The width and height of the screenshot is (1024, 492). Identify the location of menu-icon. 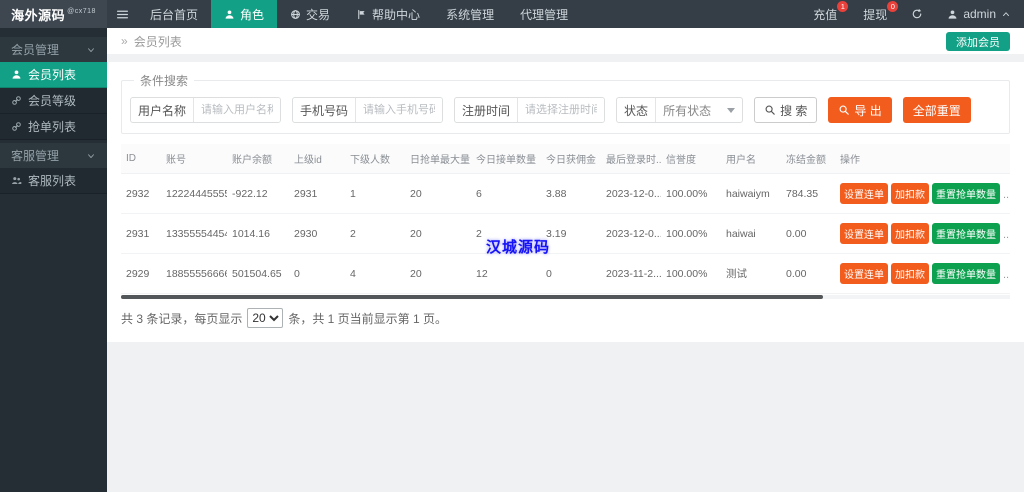
(122, 14).